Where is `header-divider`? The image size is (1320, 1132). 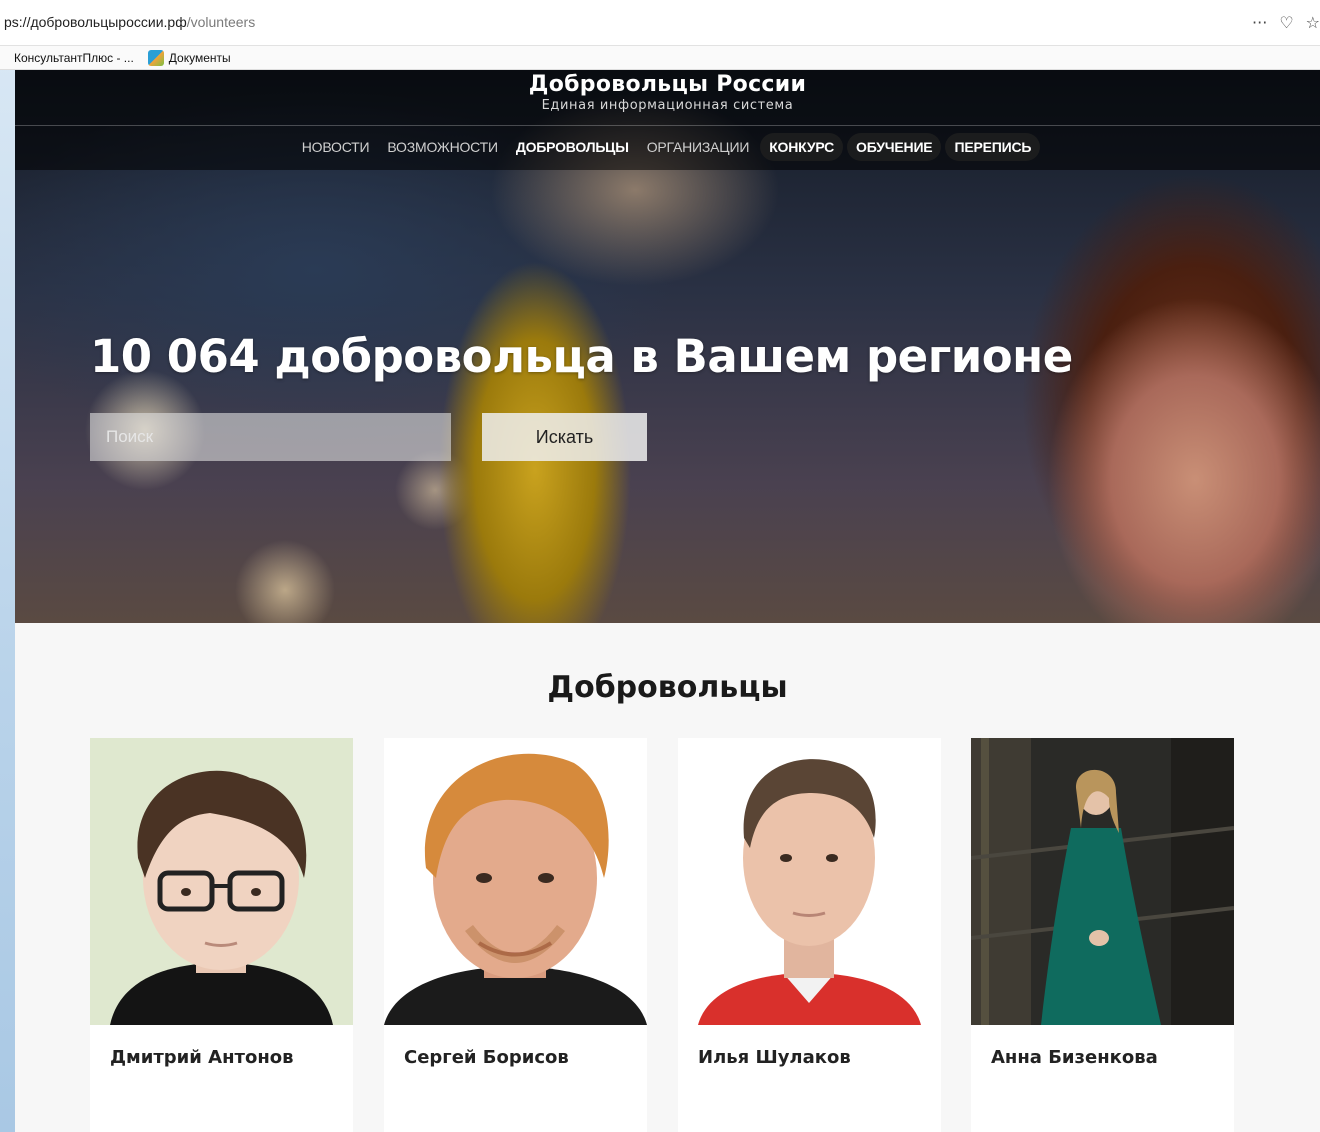
header-divider is located at coordinates (667, 125).